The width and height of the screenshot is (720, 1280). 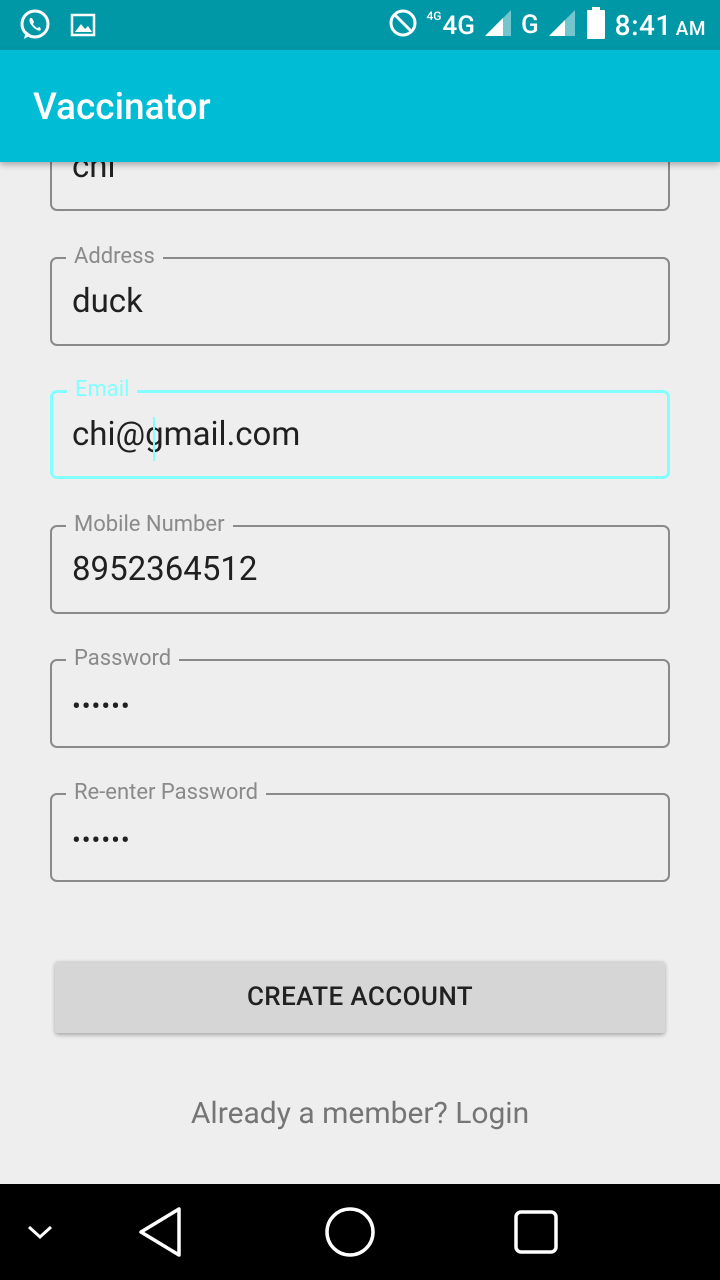 I want to click on back-icon, so click(x=160, y=1232).